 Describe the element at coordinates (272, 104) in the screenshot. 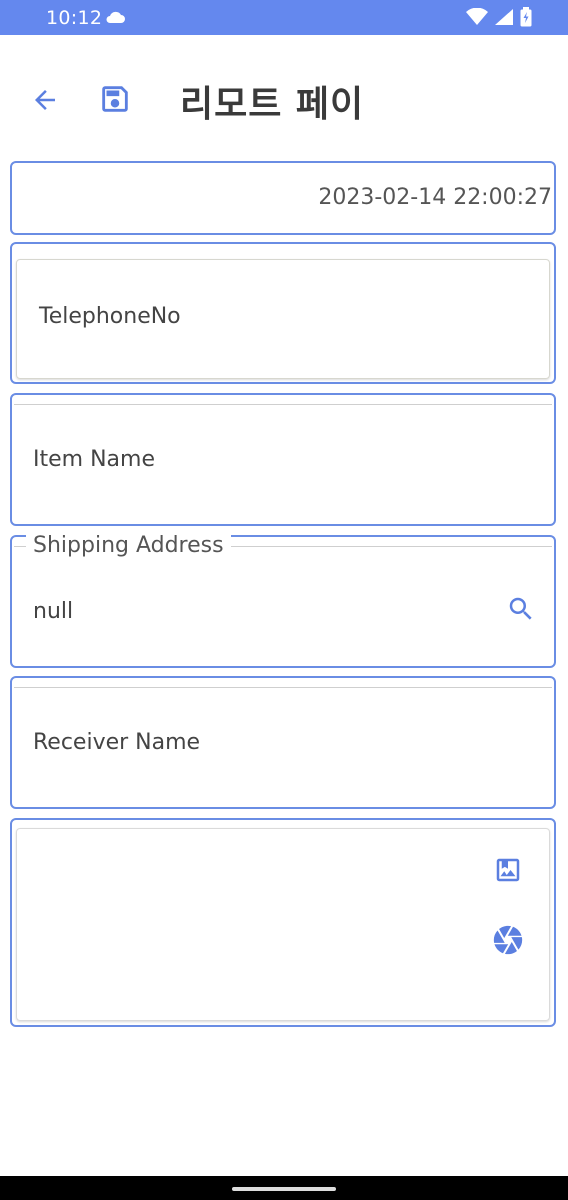

I see `page-title: 리모트 페이` at that location.